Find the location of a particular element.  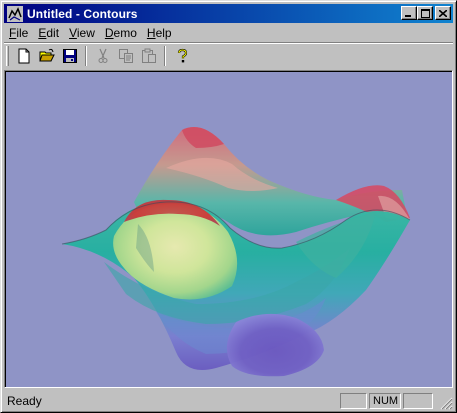

menu-demo: Demo is located at coordinates (121, 33).